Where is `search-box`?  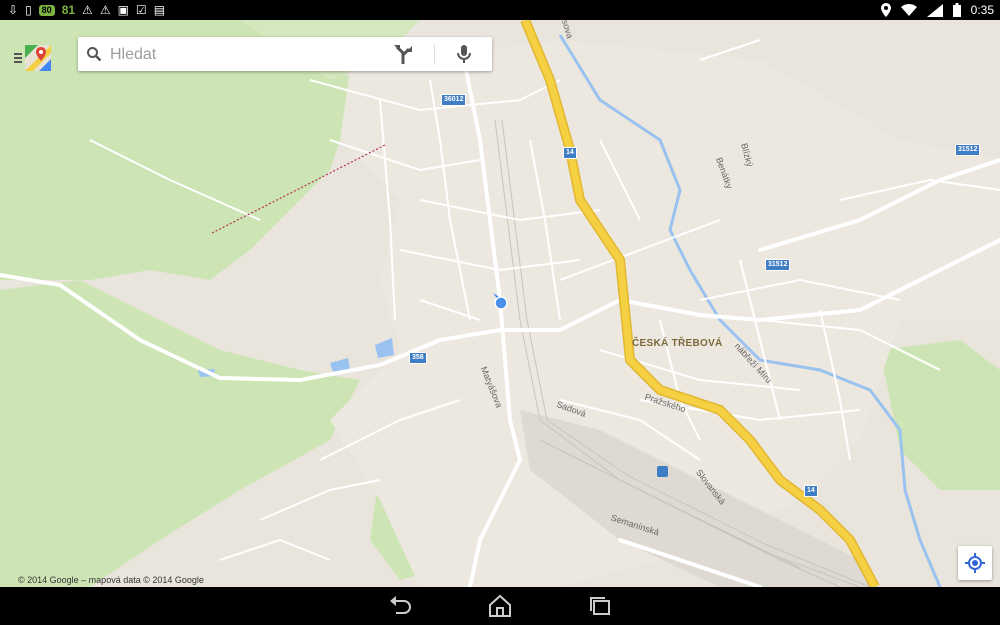
search-box is located at coordinates (285, 54).